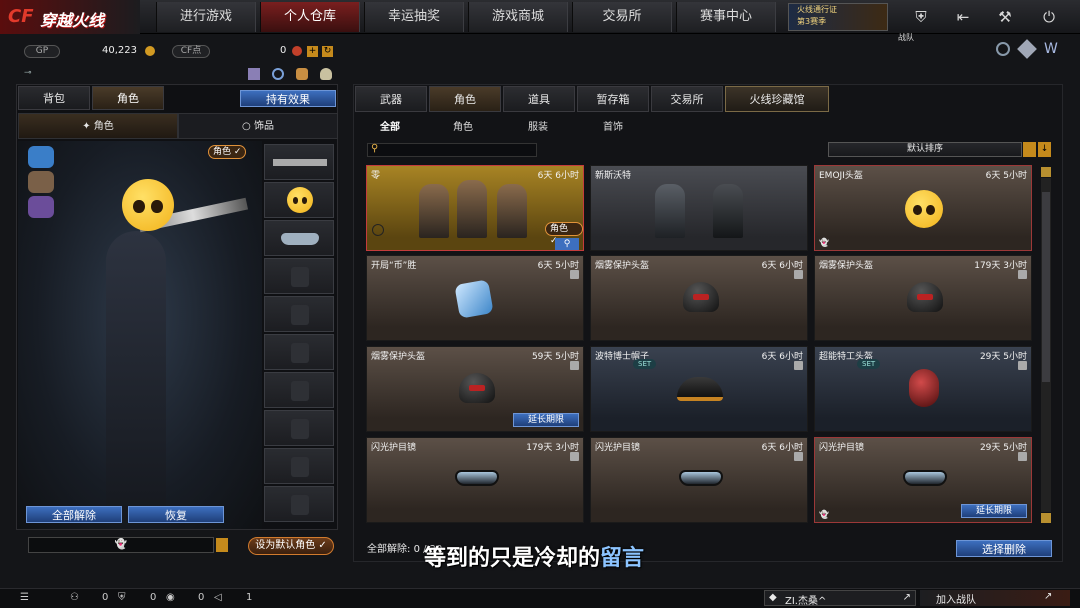 The height and width of the screenshot is (608, 1080). I want to click on fist-icon, so click(41, 182).